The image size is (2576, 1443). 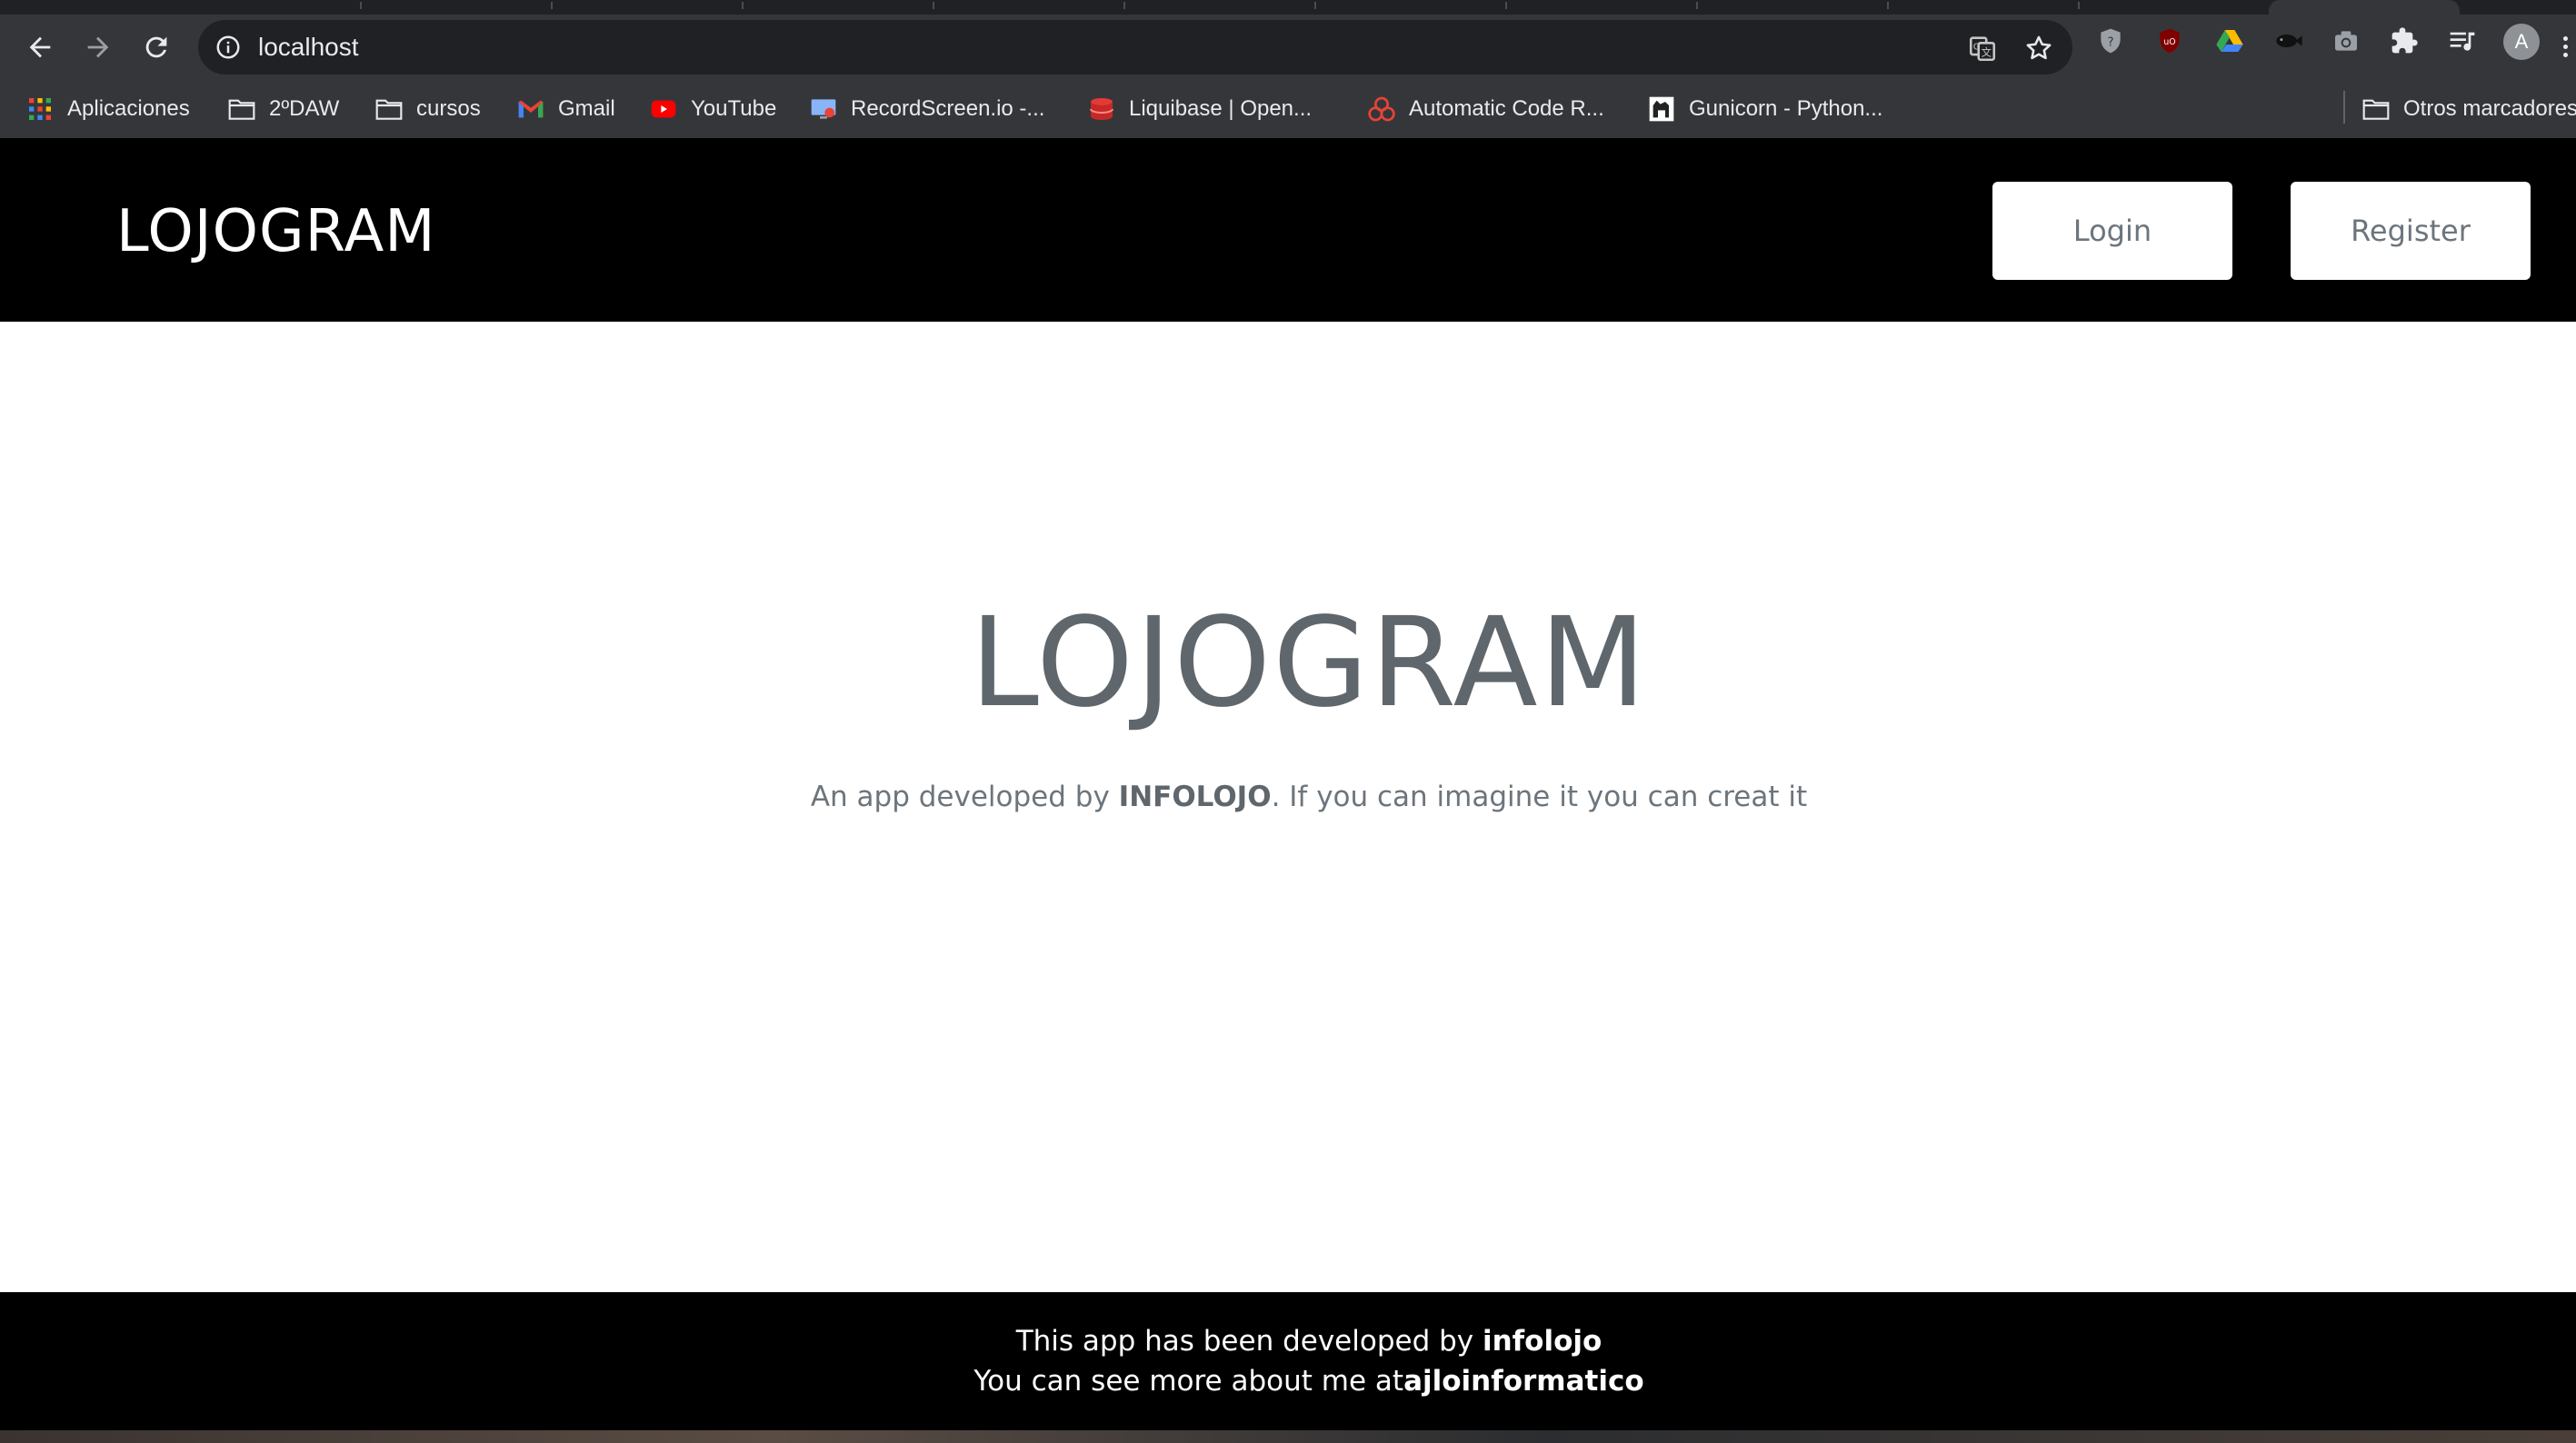 What do you see at coordinates (734, 108) in the screenshot?
I see `bookmark-label: YouTube` at bounding box center [734, 108].